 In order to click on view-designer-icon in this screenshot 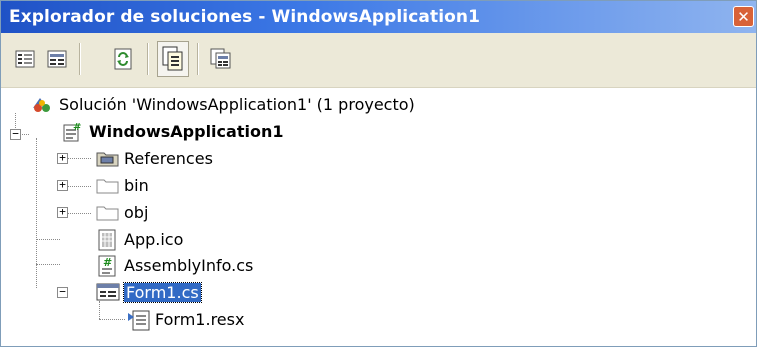, I will do `click(220, 58)`.